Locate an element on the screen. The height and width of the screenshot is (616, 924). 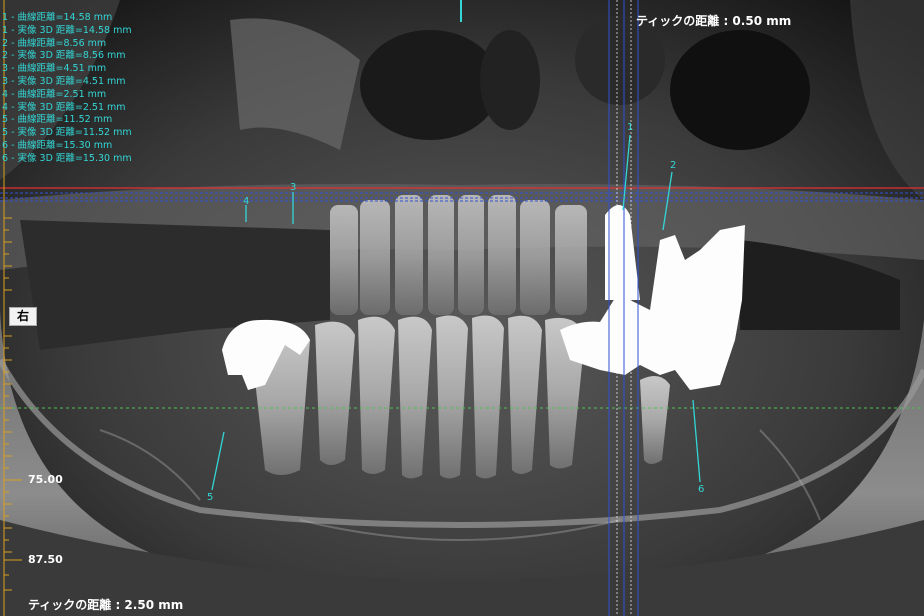
tick-distance-bottom: ティックの距離 : 2.50 mm is located at coordinates (106, 605).